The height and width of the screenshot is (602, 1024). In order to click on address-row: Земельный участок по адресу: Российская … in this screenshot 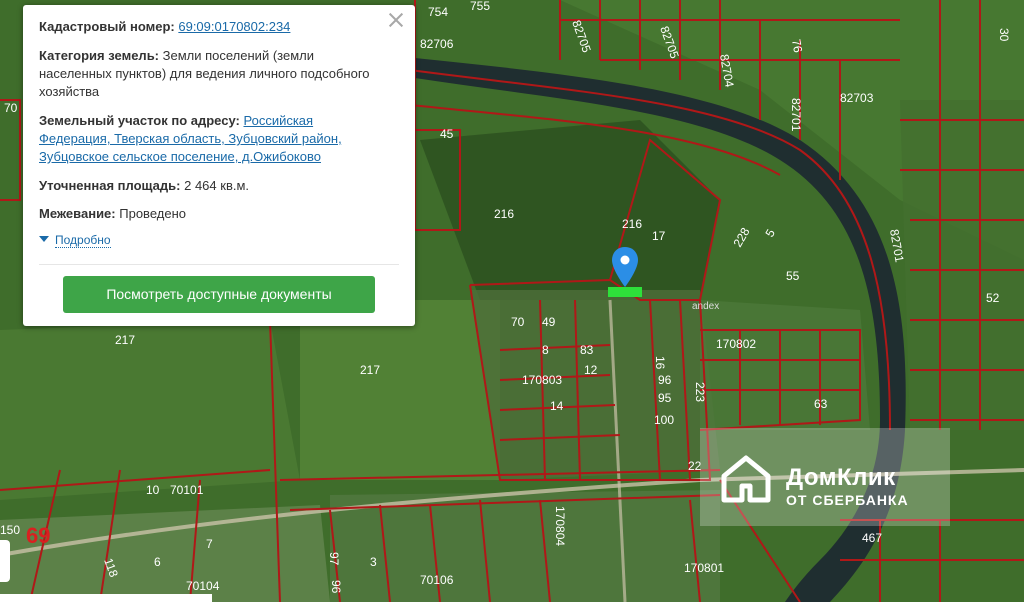, I will do `click(209, 139)`.